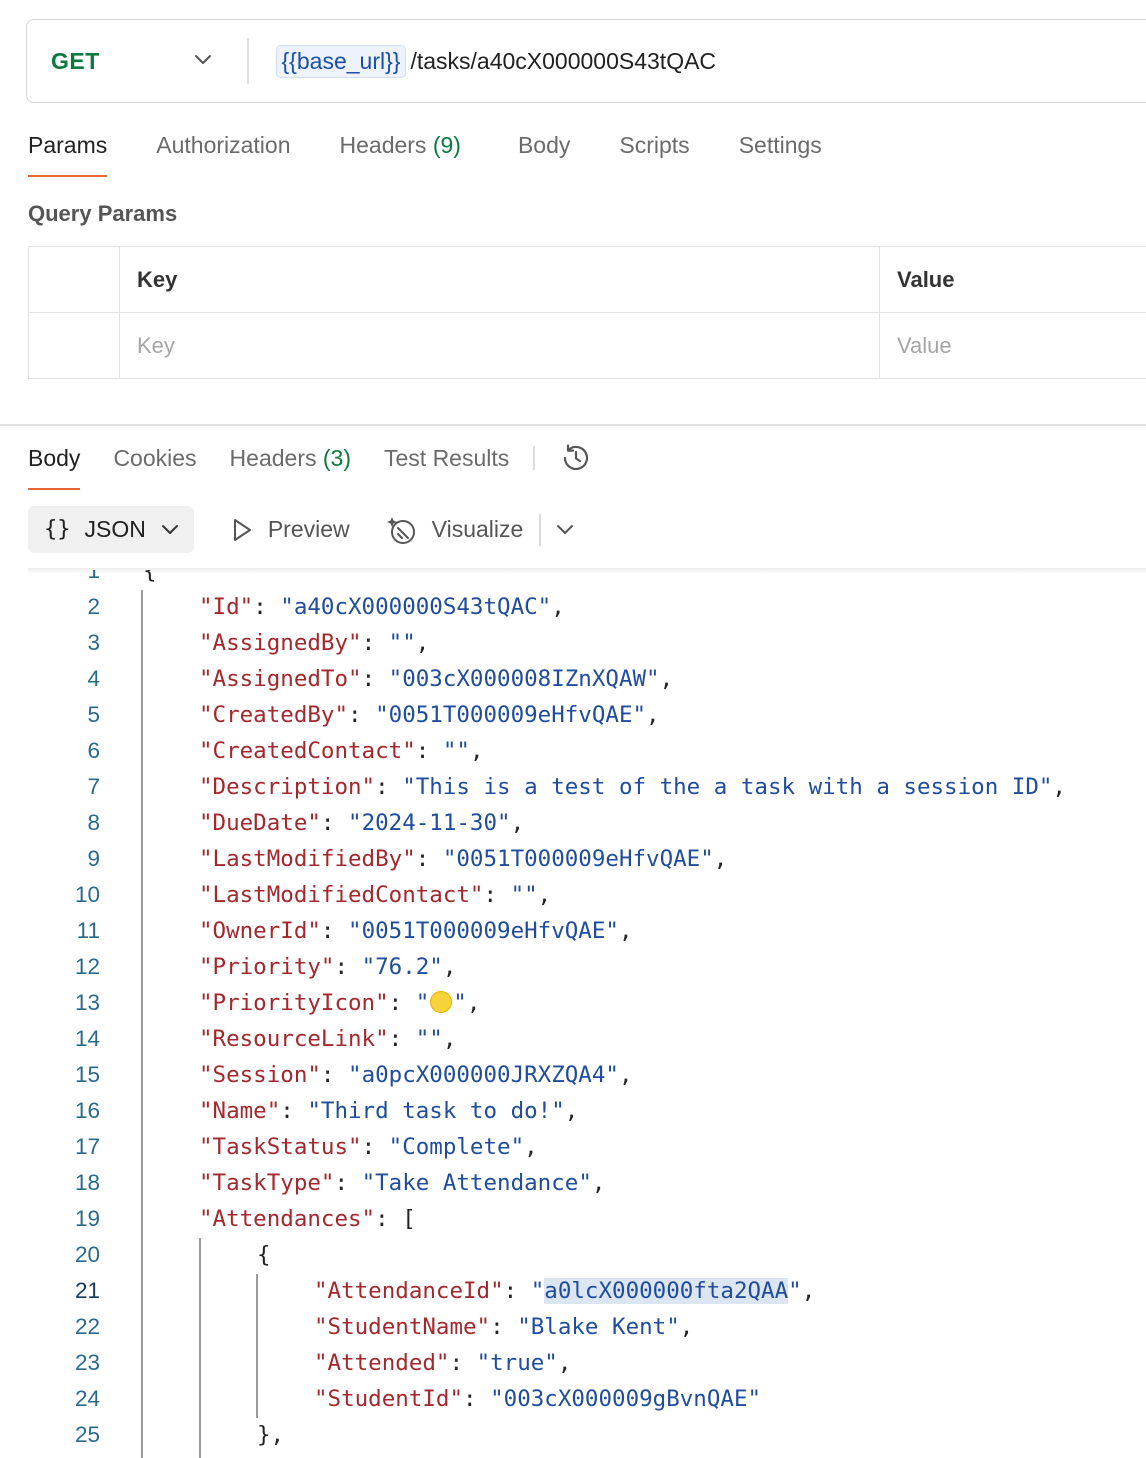 This screenshot has height=1458, width=1146. I want to click on url-variable-chip: {{base_url}}, so click(341, 61).